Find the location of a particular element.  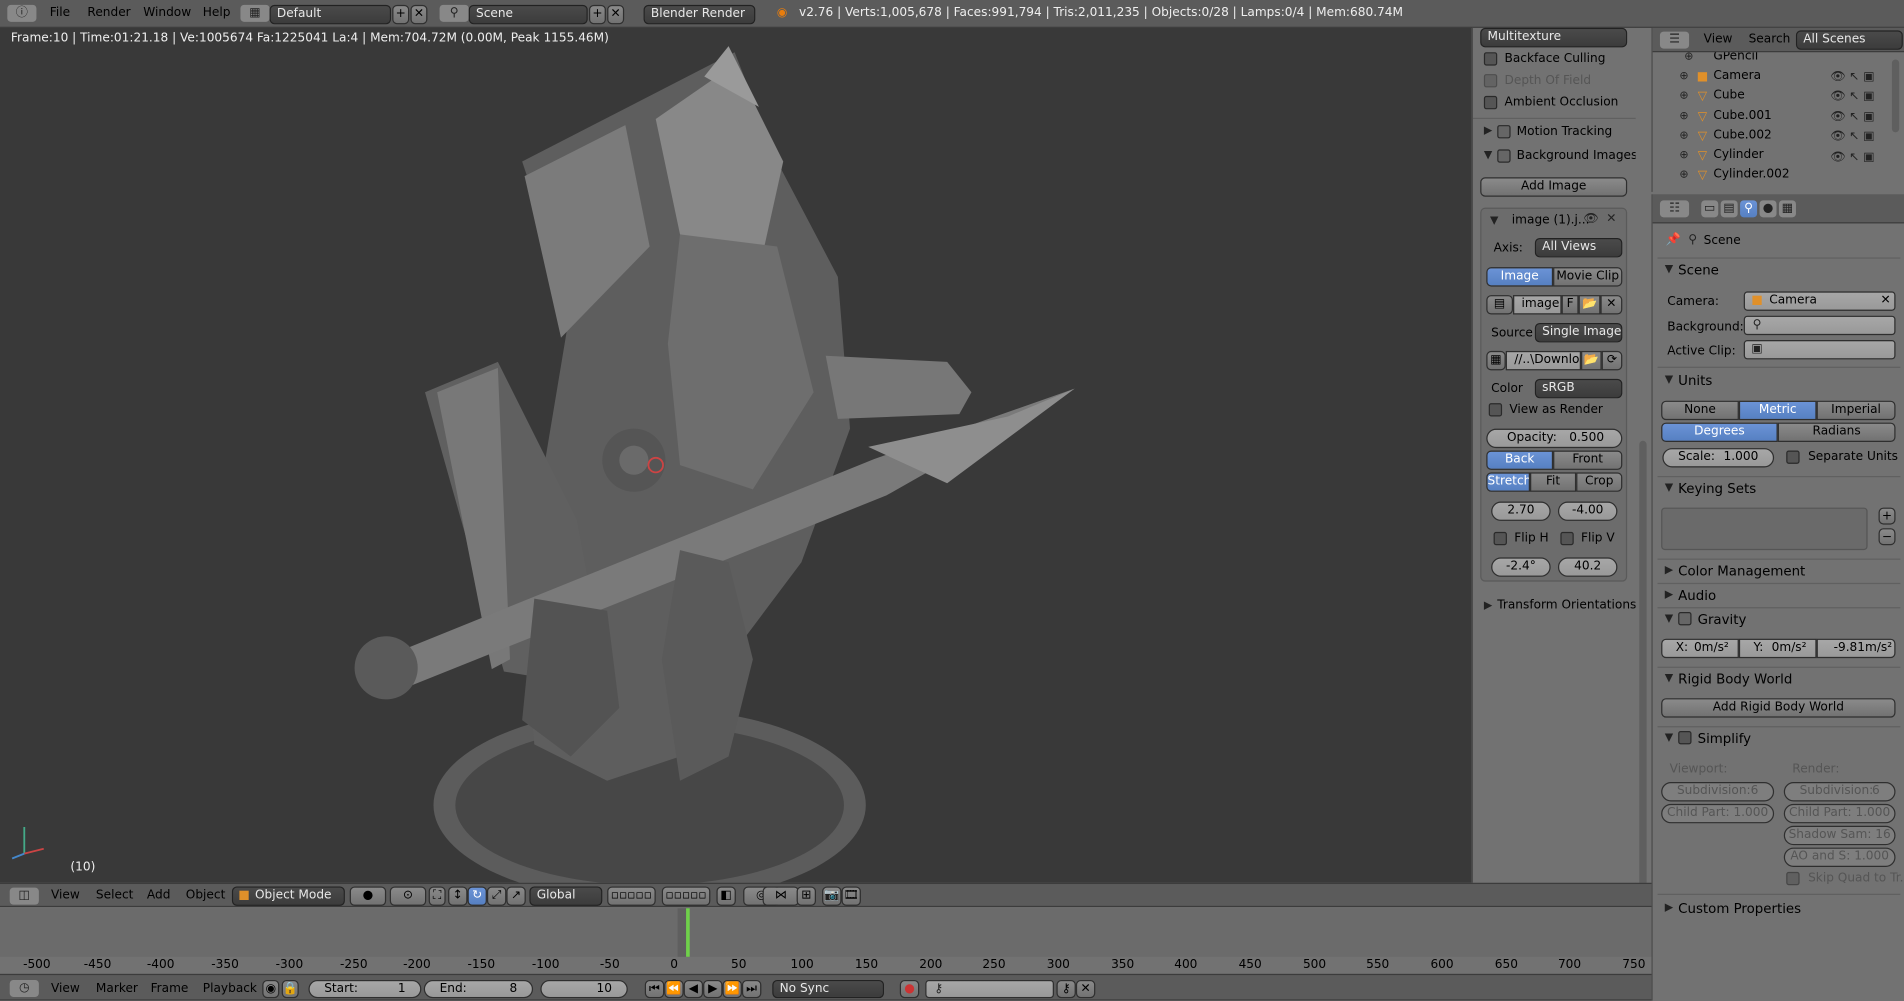

keying-panel-toggle: ▼ is located at coordinates (1669, 488).